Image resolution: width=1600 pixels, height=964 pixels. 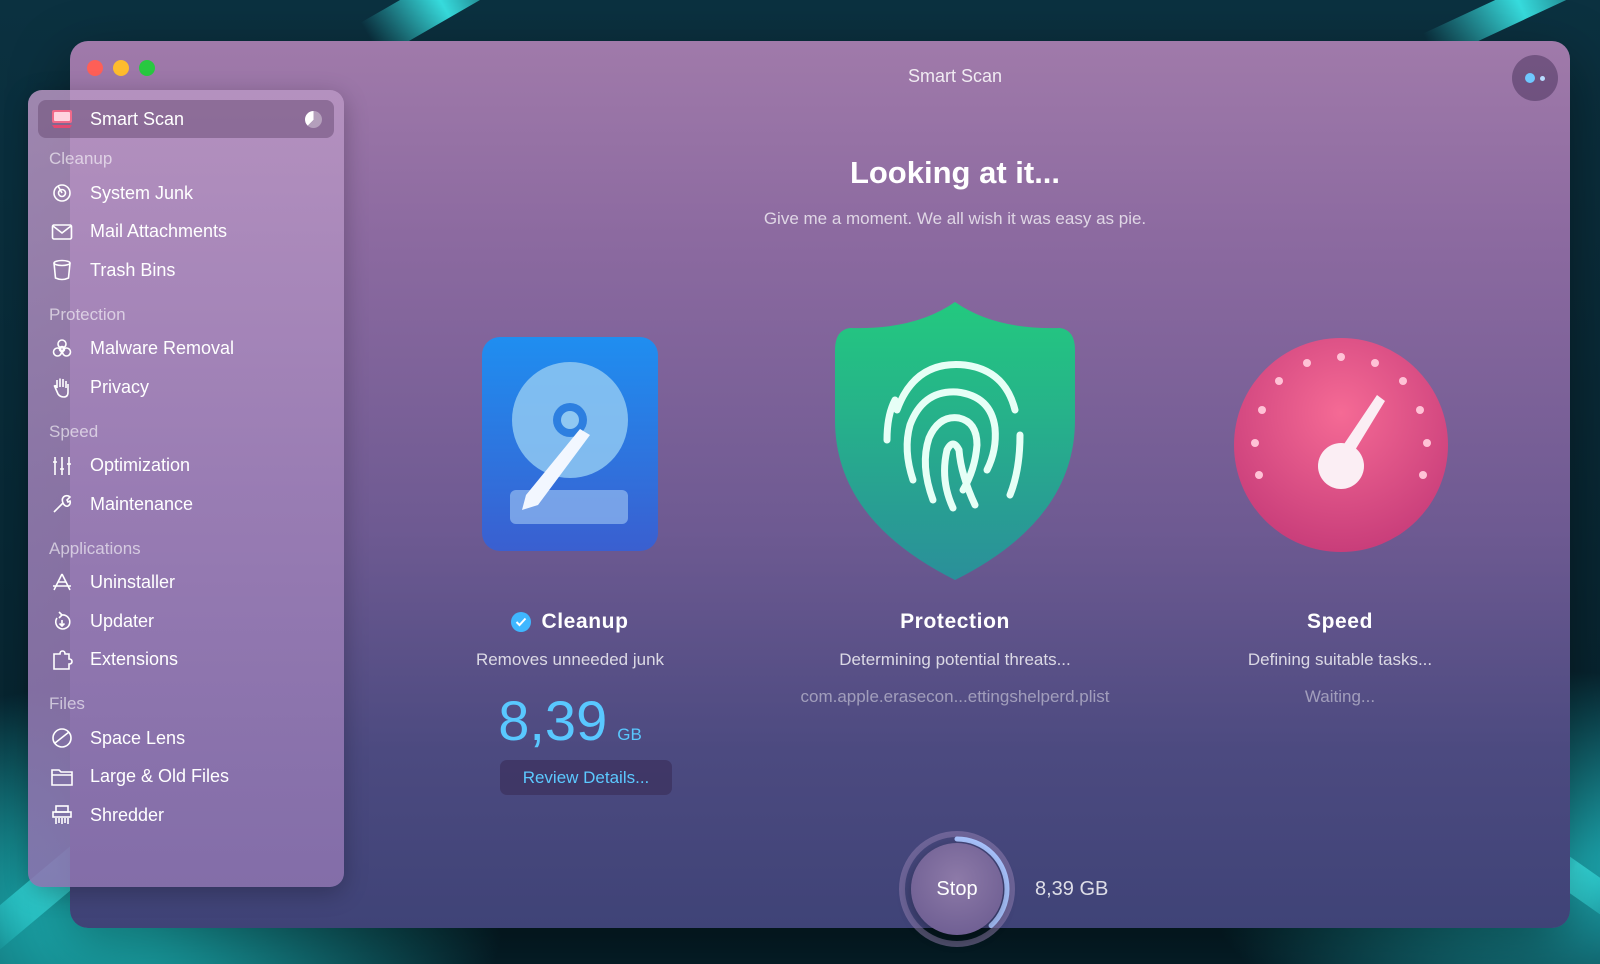 I want to click on sidebar-item-trash-bins: Trash Bins, so click(x=186, y=270).